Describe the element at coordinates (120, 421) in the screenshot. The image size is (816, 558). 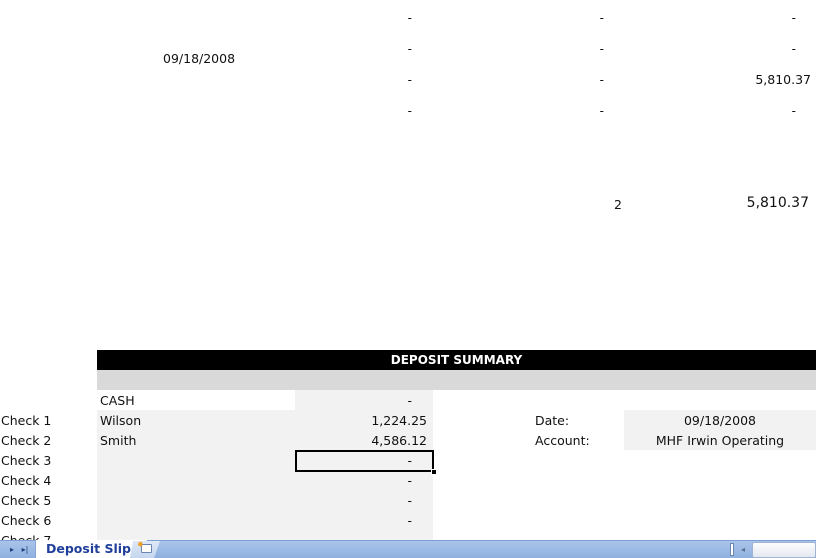
I see `check-payer: Wilson` at that location.